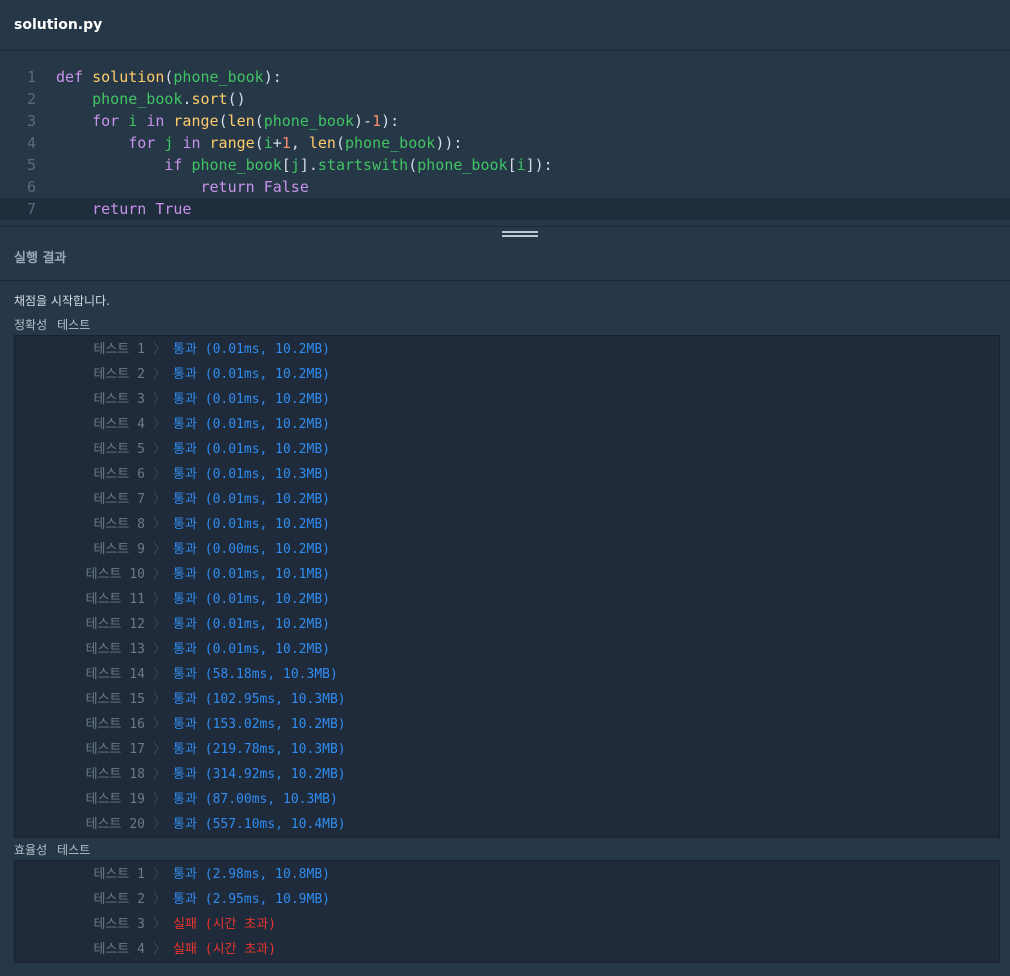 This screenshot has width=1010, height=976. What do you see at coordinates (31, 165) in the screenshot?
I see `line-number: 5` at bounding box center [31, 165].